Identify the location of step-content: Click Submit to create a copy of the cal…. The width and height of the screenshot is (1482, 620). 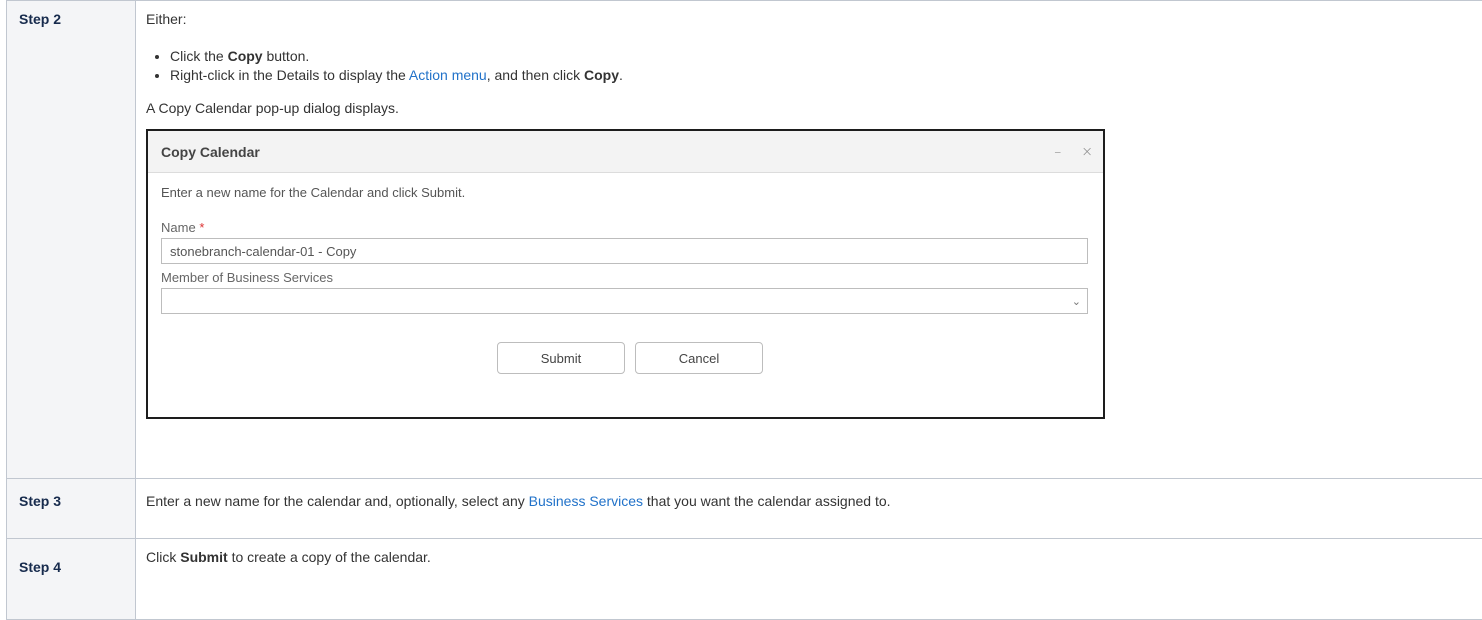
(809, 579).